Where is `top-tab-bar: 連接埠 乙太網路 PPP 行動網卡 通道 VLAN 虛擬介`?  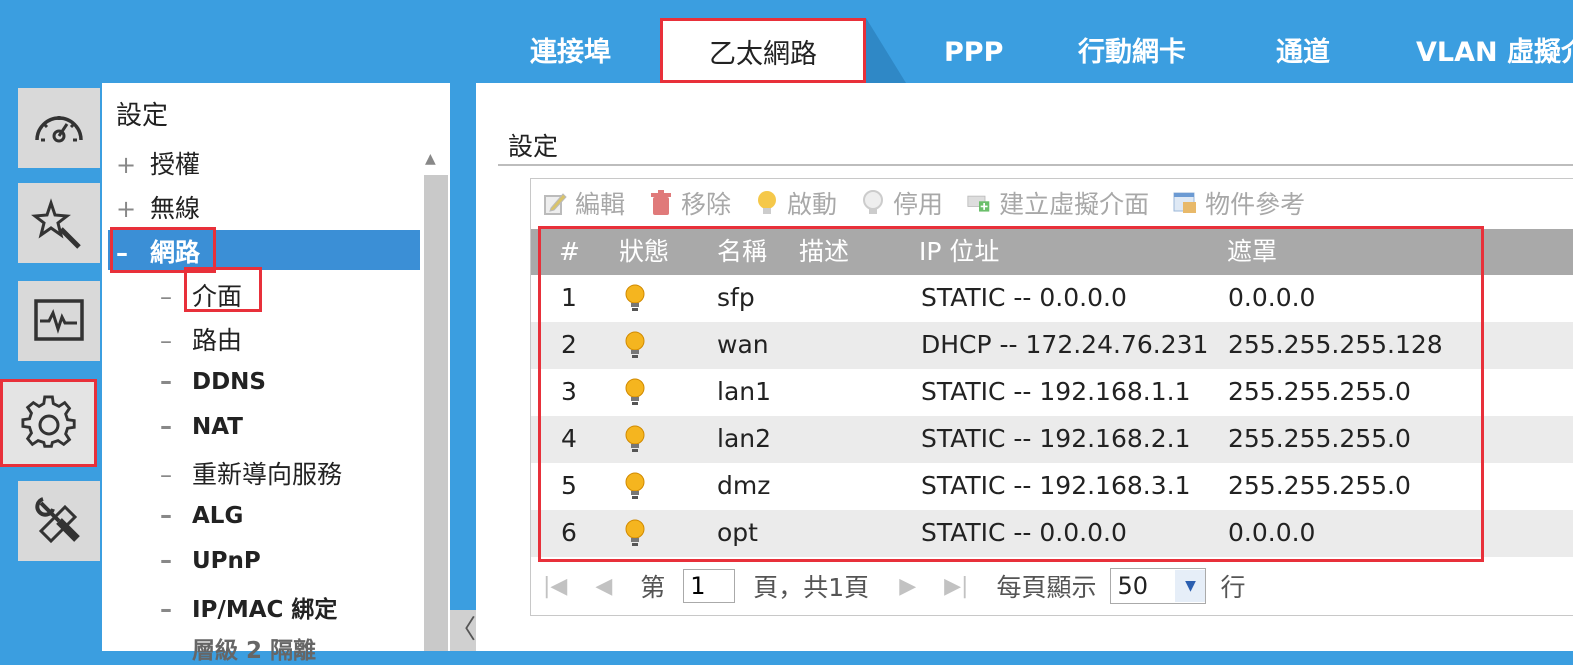 top-tab-bar: 連接埠 乙太網路 PPP 行動網卡 通道 VLAN 虛擬介 is located at coordinates (786, 41).